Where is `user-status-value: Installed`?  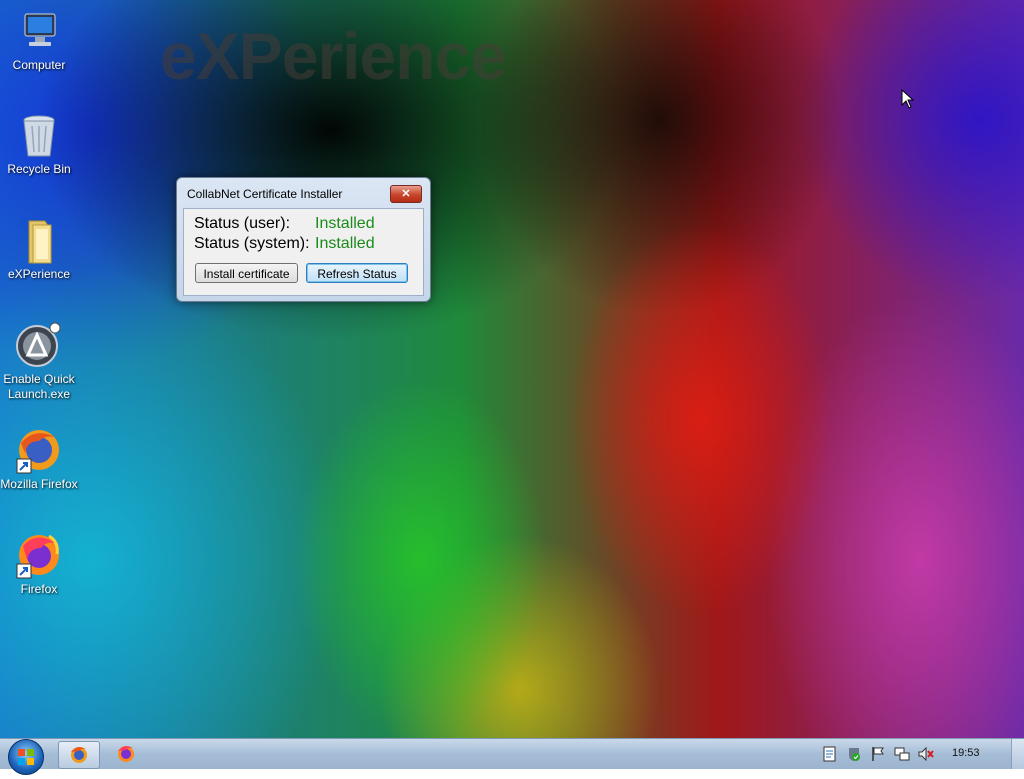 user-status-value: Installed is located at coordinates (345, 223).